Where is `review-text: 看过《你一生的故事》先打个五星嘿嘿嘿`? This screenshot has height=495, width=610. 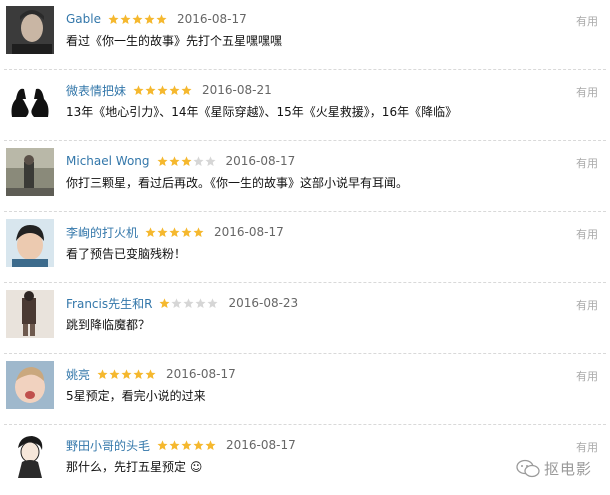
review-text: 看过《你一生的故事》先打个五星嘿嘿嘿 is located at coordinates (174, 41).